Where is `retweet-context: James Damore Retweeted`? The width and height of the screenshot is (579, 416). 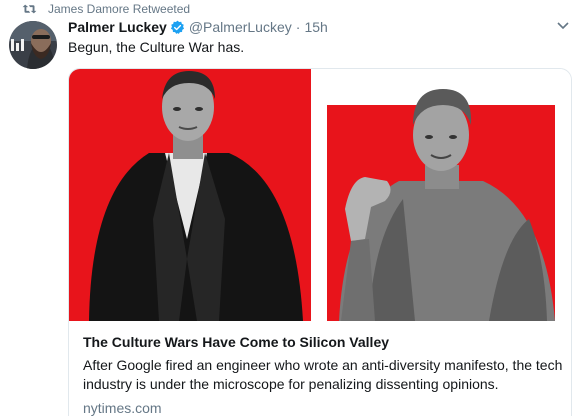 retweet-context: James Damore Retweeted is located at coordinates (106, 9).